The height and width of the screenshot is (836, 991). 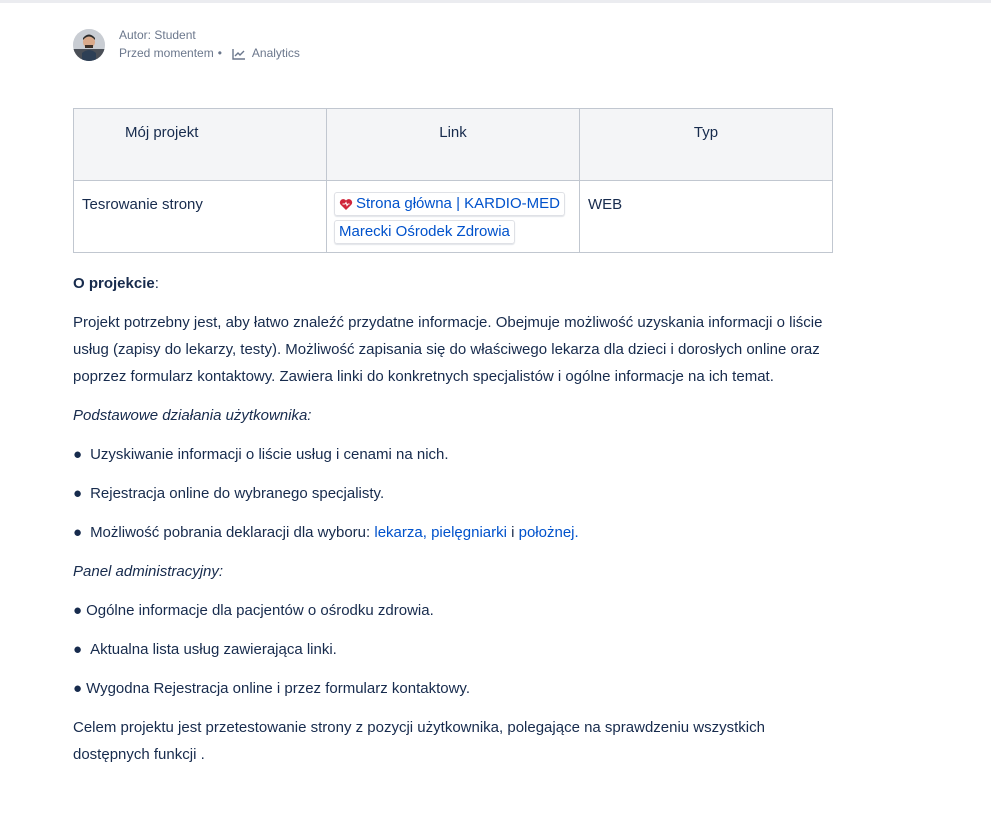 What do you see at coordinates (166, 53) in the screenshot?
I see `timestamp: Przed momentem` at bounding box center [166, 53].